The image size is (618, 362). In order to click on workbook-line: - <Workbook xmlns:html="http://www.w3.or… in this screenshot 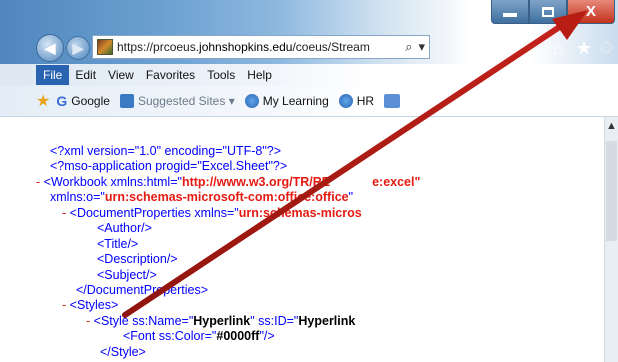, I will do `click(228, 182)`.